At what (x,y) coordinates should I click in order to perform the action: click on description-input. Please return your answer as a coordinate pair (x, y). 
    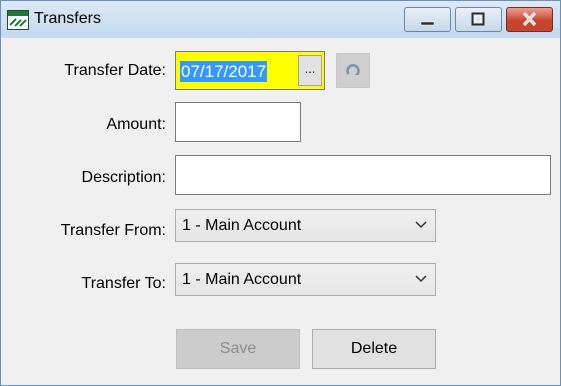
    Looking at the image, I should click on (363, 175).